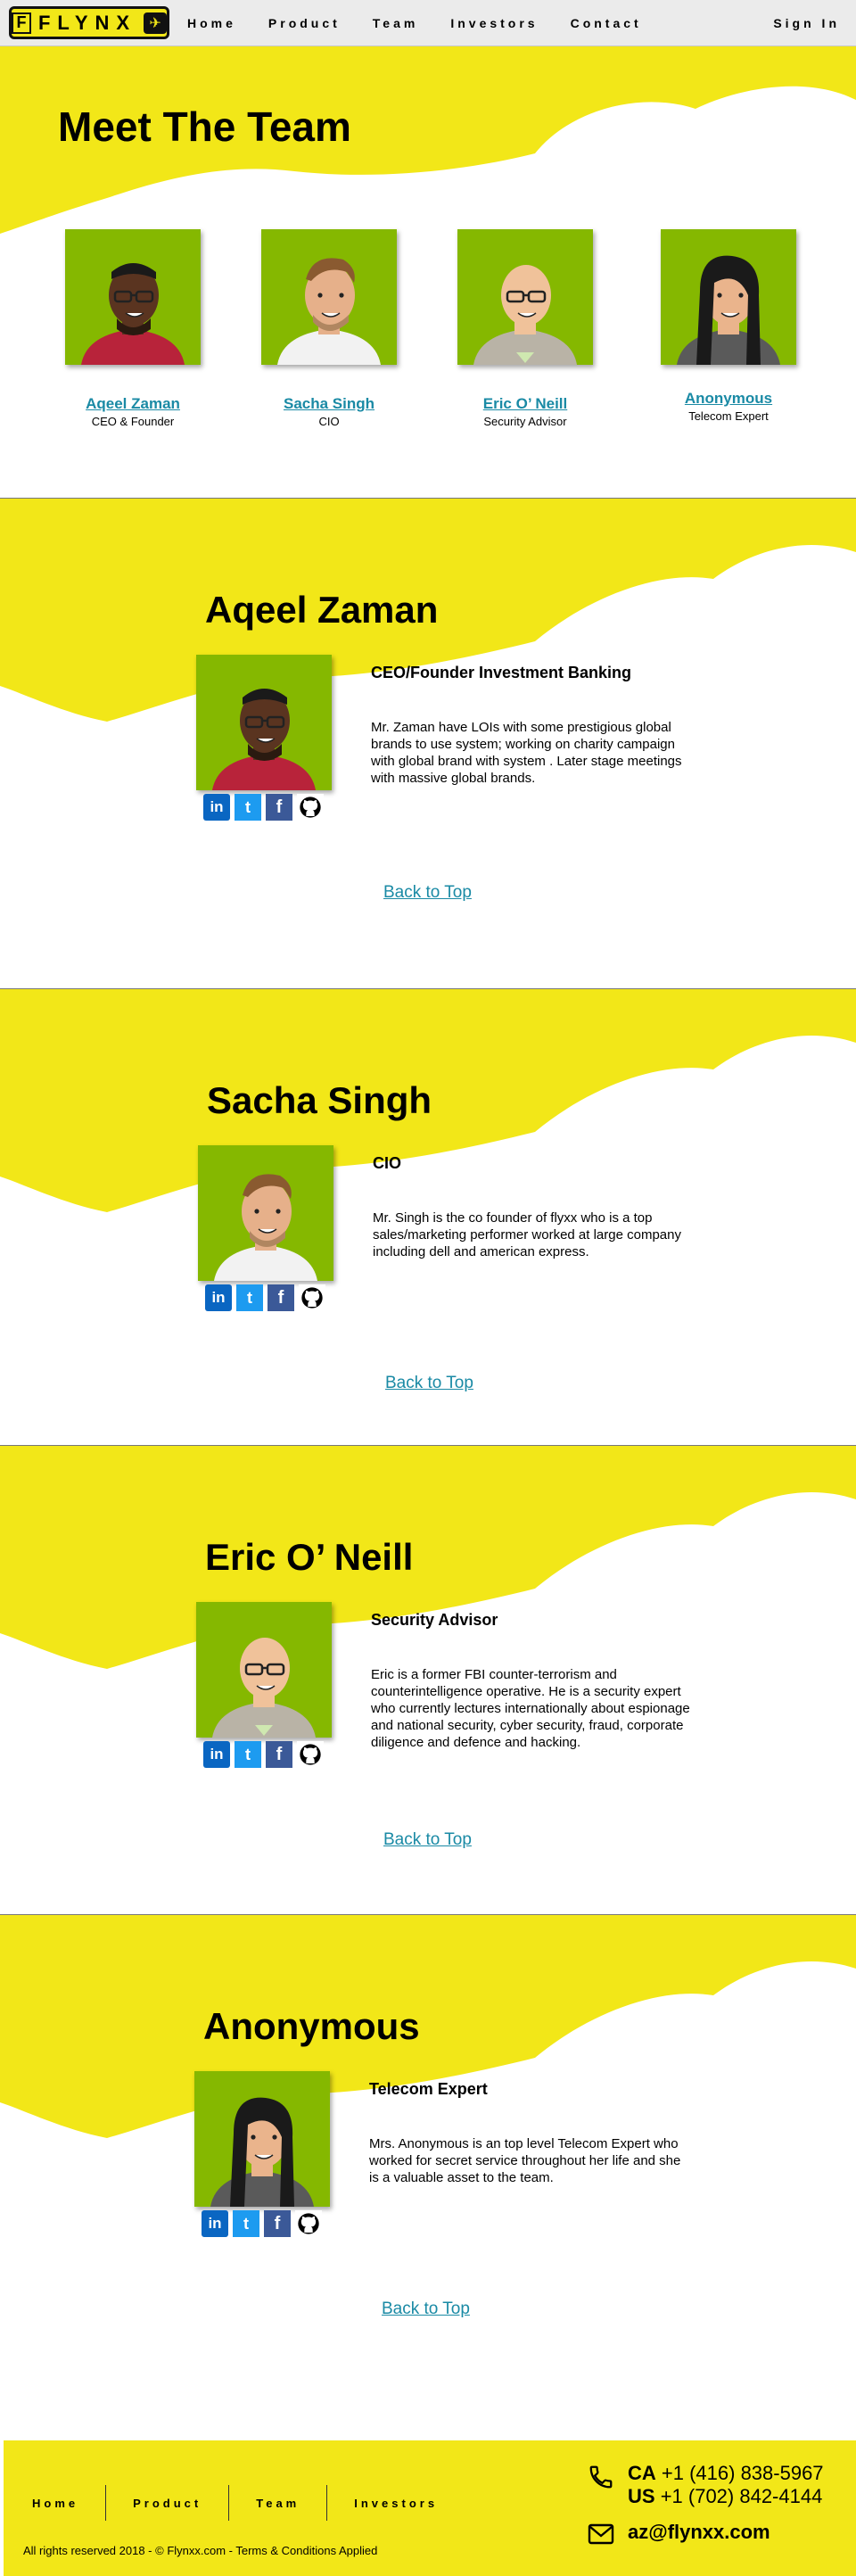 The image size is (856, 2576). I want to click on airplane-icon: ✈, so click(155, 23).